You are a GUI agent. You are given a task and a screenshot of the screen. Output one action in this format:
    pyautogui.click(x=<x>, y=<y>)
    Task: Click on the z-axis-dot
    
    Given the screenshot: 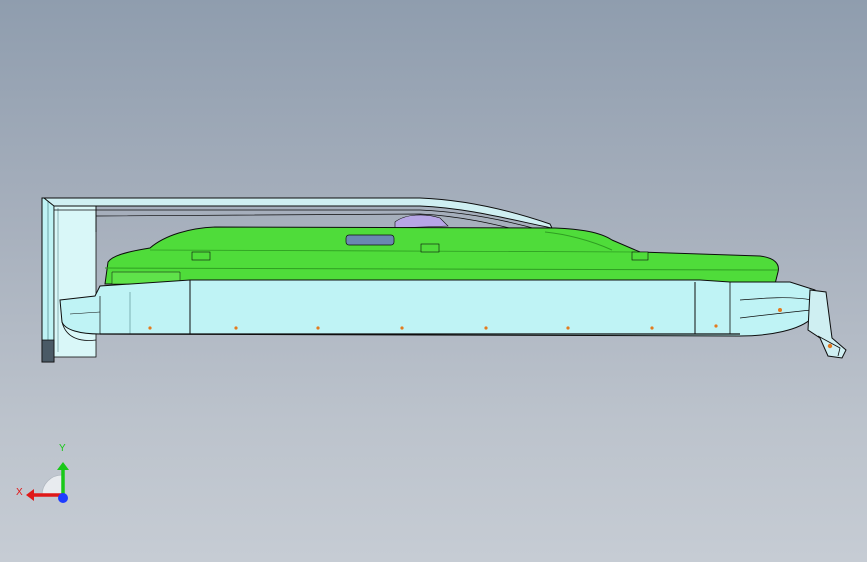 What is the action you would take?
    pyautogui.click(x=63, y=498)
    